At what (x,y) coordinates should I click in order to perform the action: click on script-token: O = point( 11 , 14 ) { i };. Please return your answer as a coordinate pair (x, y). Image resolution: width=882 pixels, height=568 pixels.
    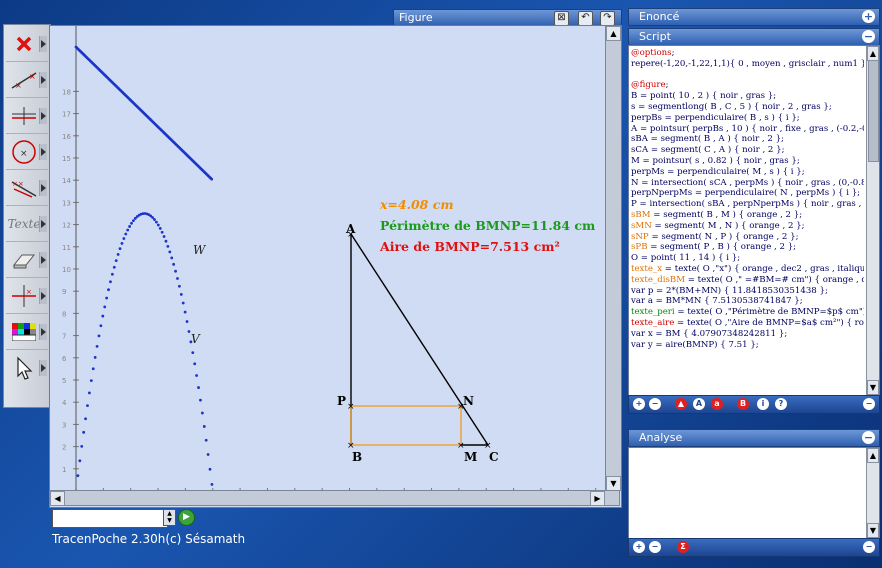
    Looking at the image, I should click on (686, 258).